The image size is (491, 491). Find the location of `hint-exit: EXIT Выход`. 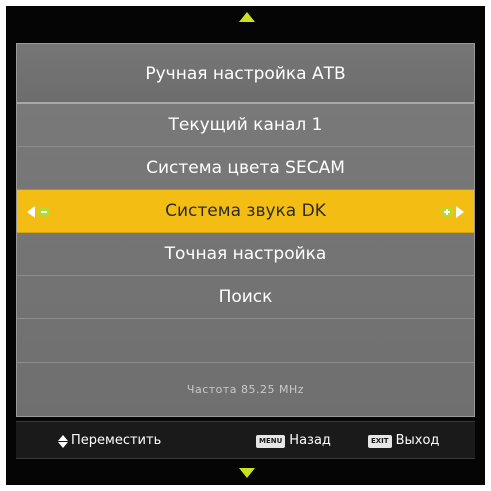

hint-exit: EXIT Выход is located at coordinates (403, 441).